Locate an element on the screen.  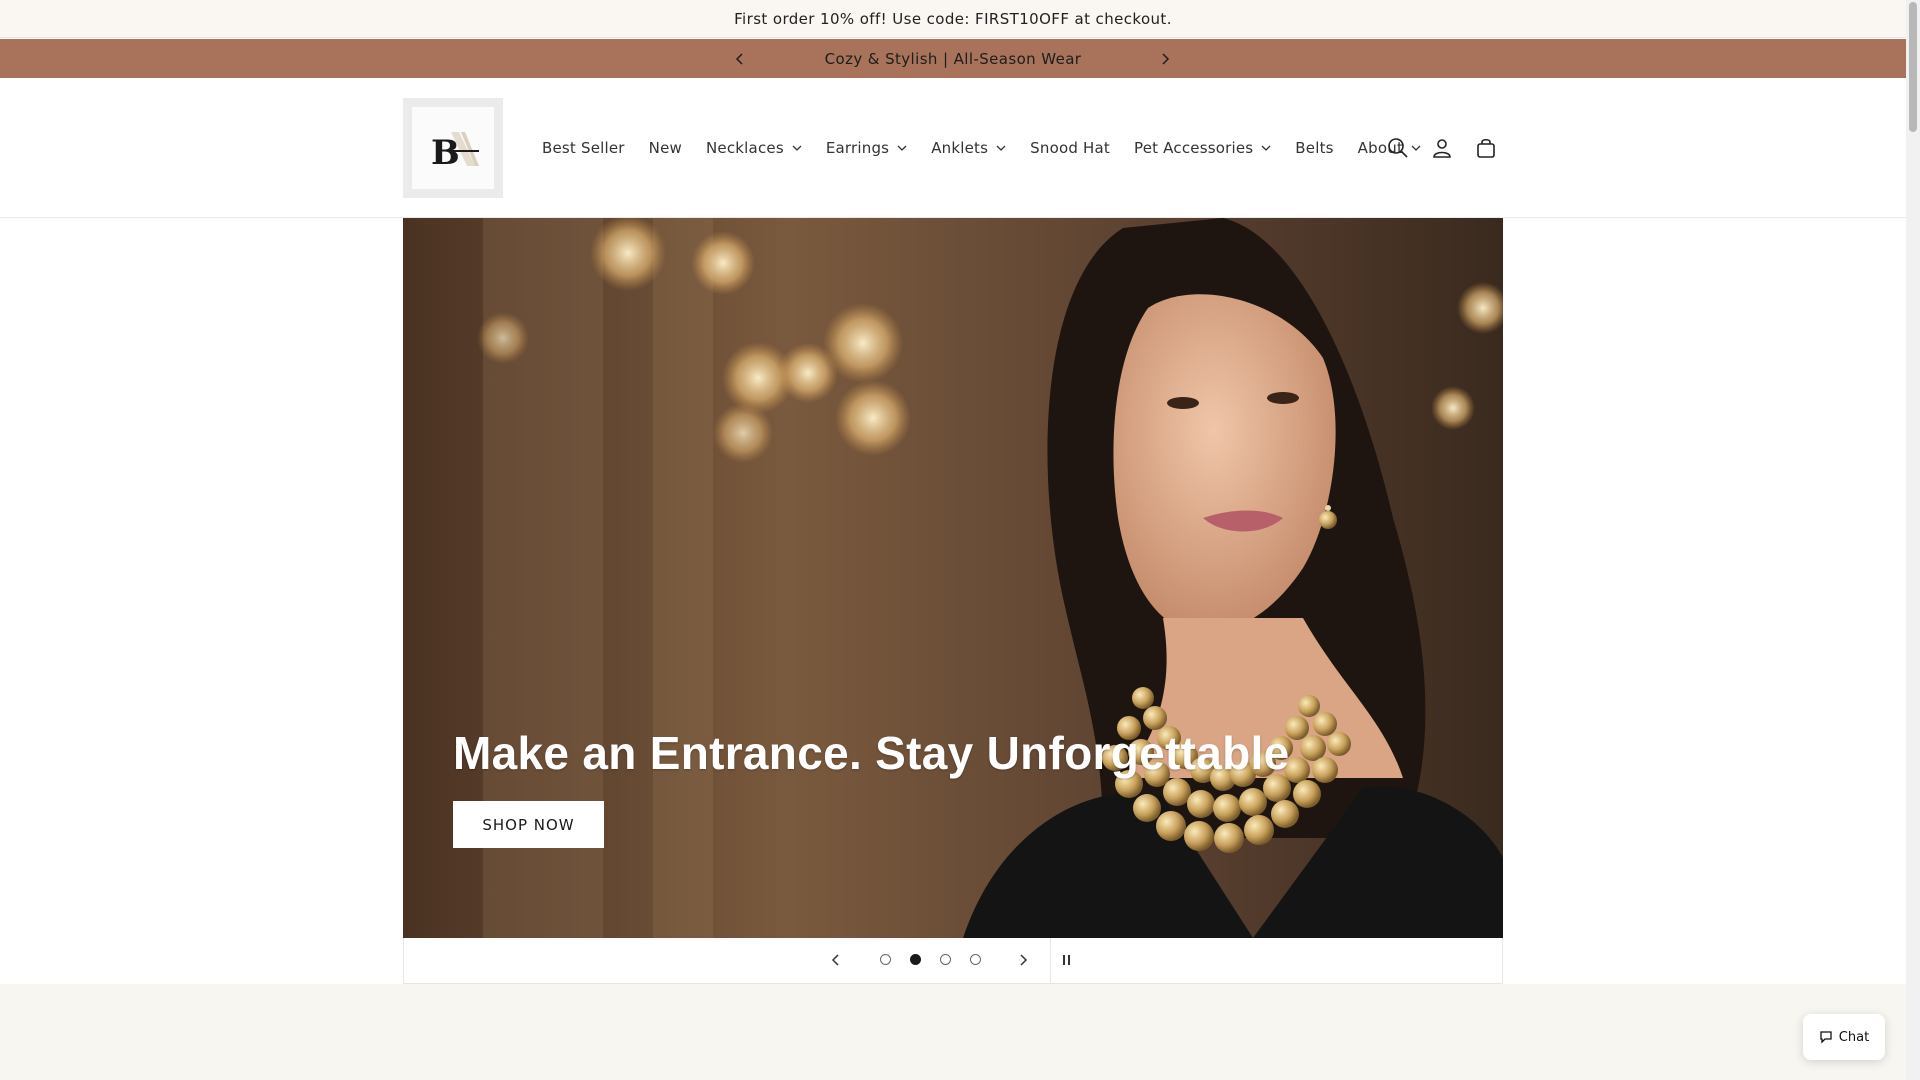
chat-button: Chat is located at coordinates (1844, 1037).